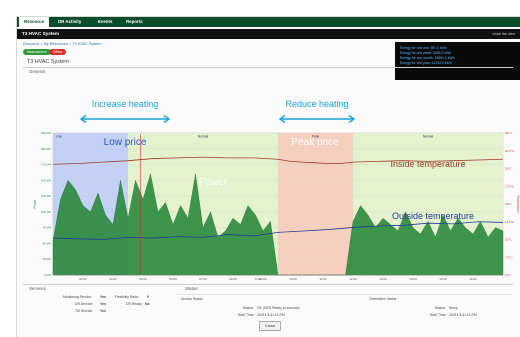 The image size is (520, 337). I want to click on outside-temperature-label: Outside temperature, so click(433, 216).